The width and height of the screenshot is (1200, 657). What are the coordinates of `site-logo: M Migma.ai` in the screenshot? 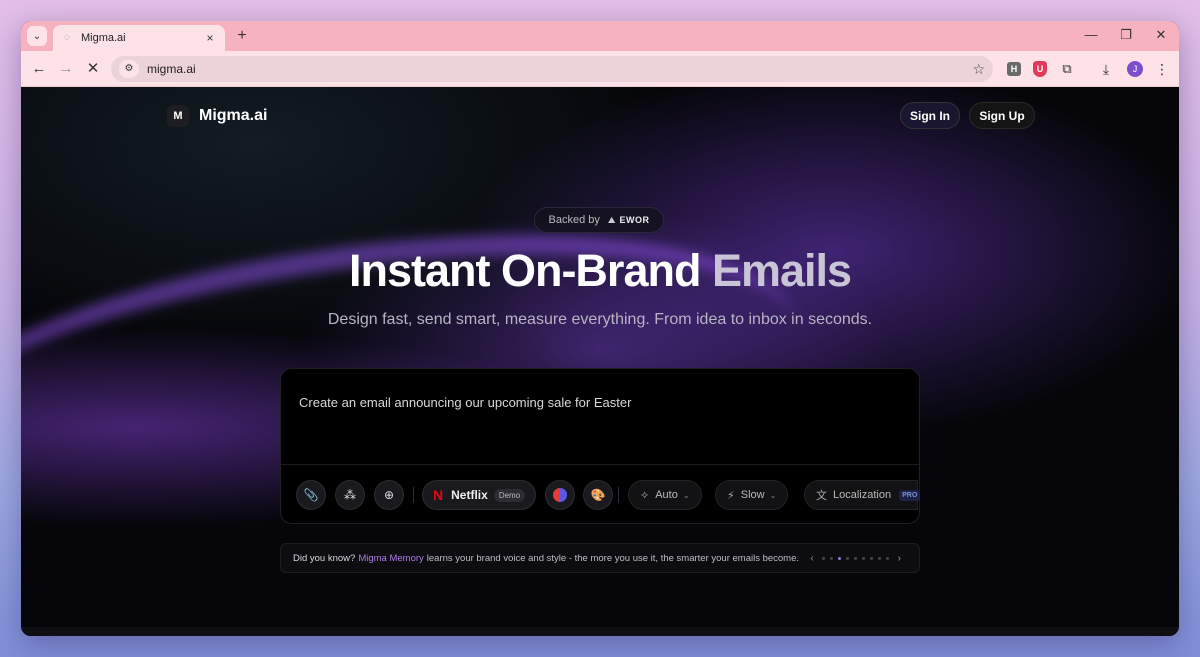 It's located at (217, 116).